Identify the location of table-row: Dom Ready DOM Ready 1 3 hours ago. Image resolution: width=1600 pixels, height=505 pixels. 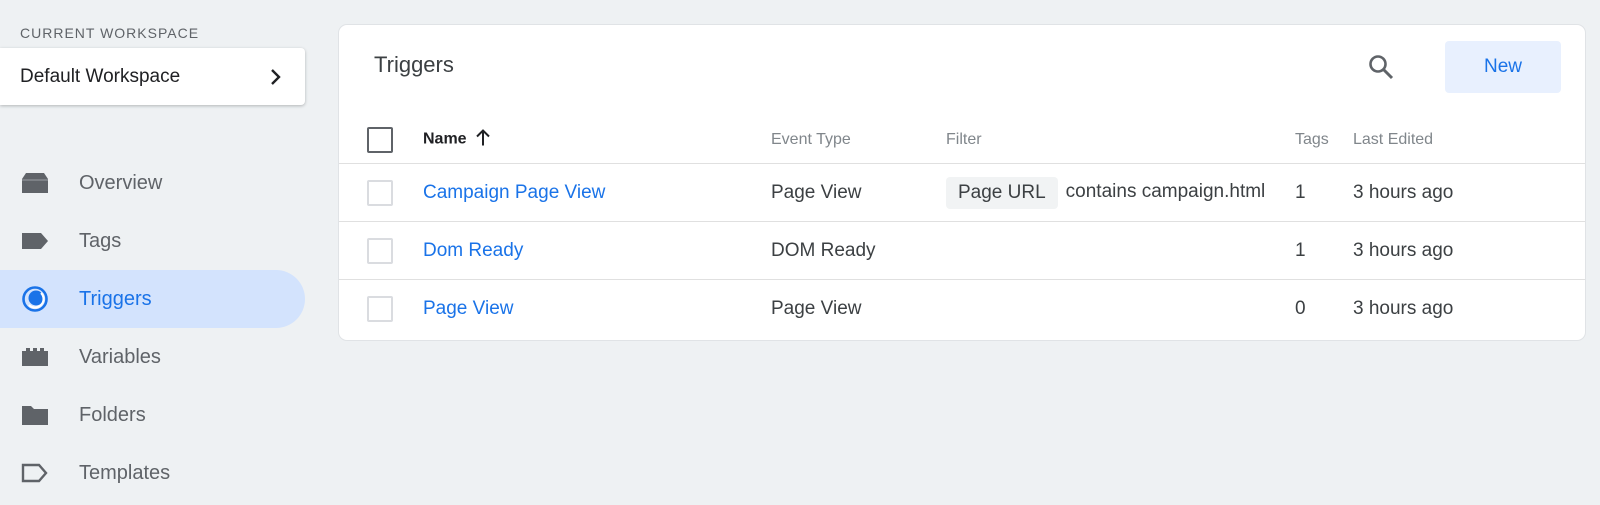
(962, 251).